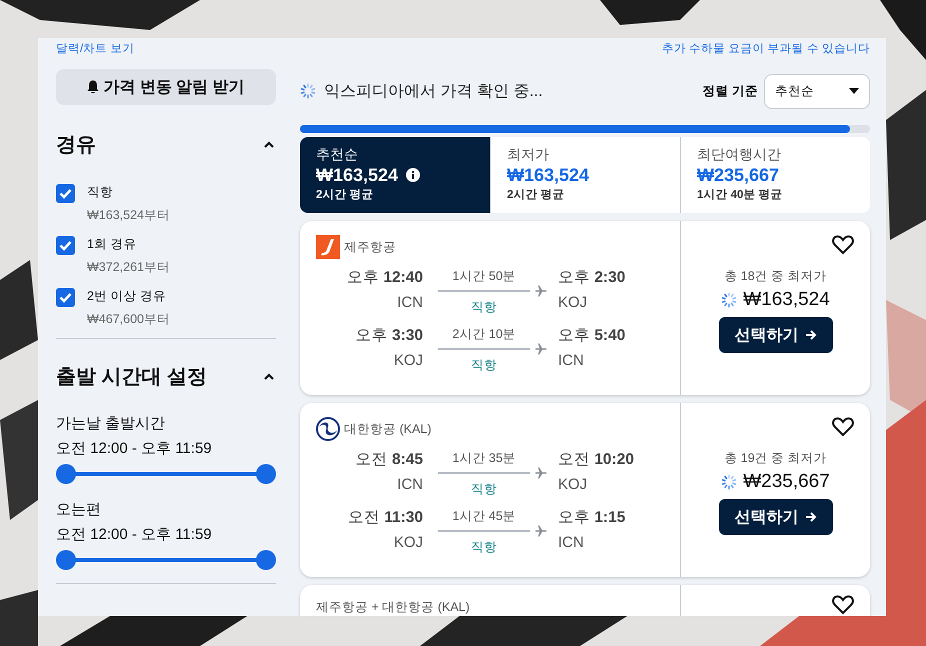 Image resolution: width=926 pixels, height=646 pixels. What do you see at coordinates (388, 460) in the screenshot?
I see `departure-time: 오전 8:45` at bounding box center [388, 460].